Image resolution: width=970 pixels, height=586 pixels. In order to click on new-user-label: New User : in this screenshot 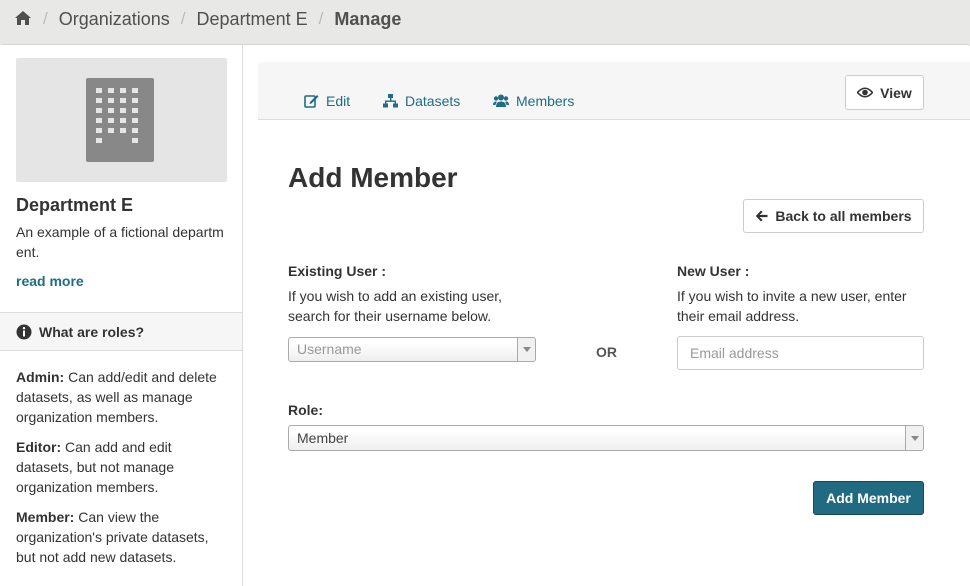, I will do `click(713, 271)`.